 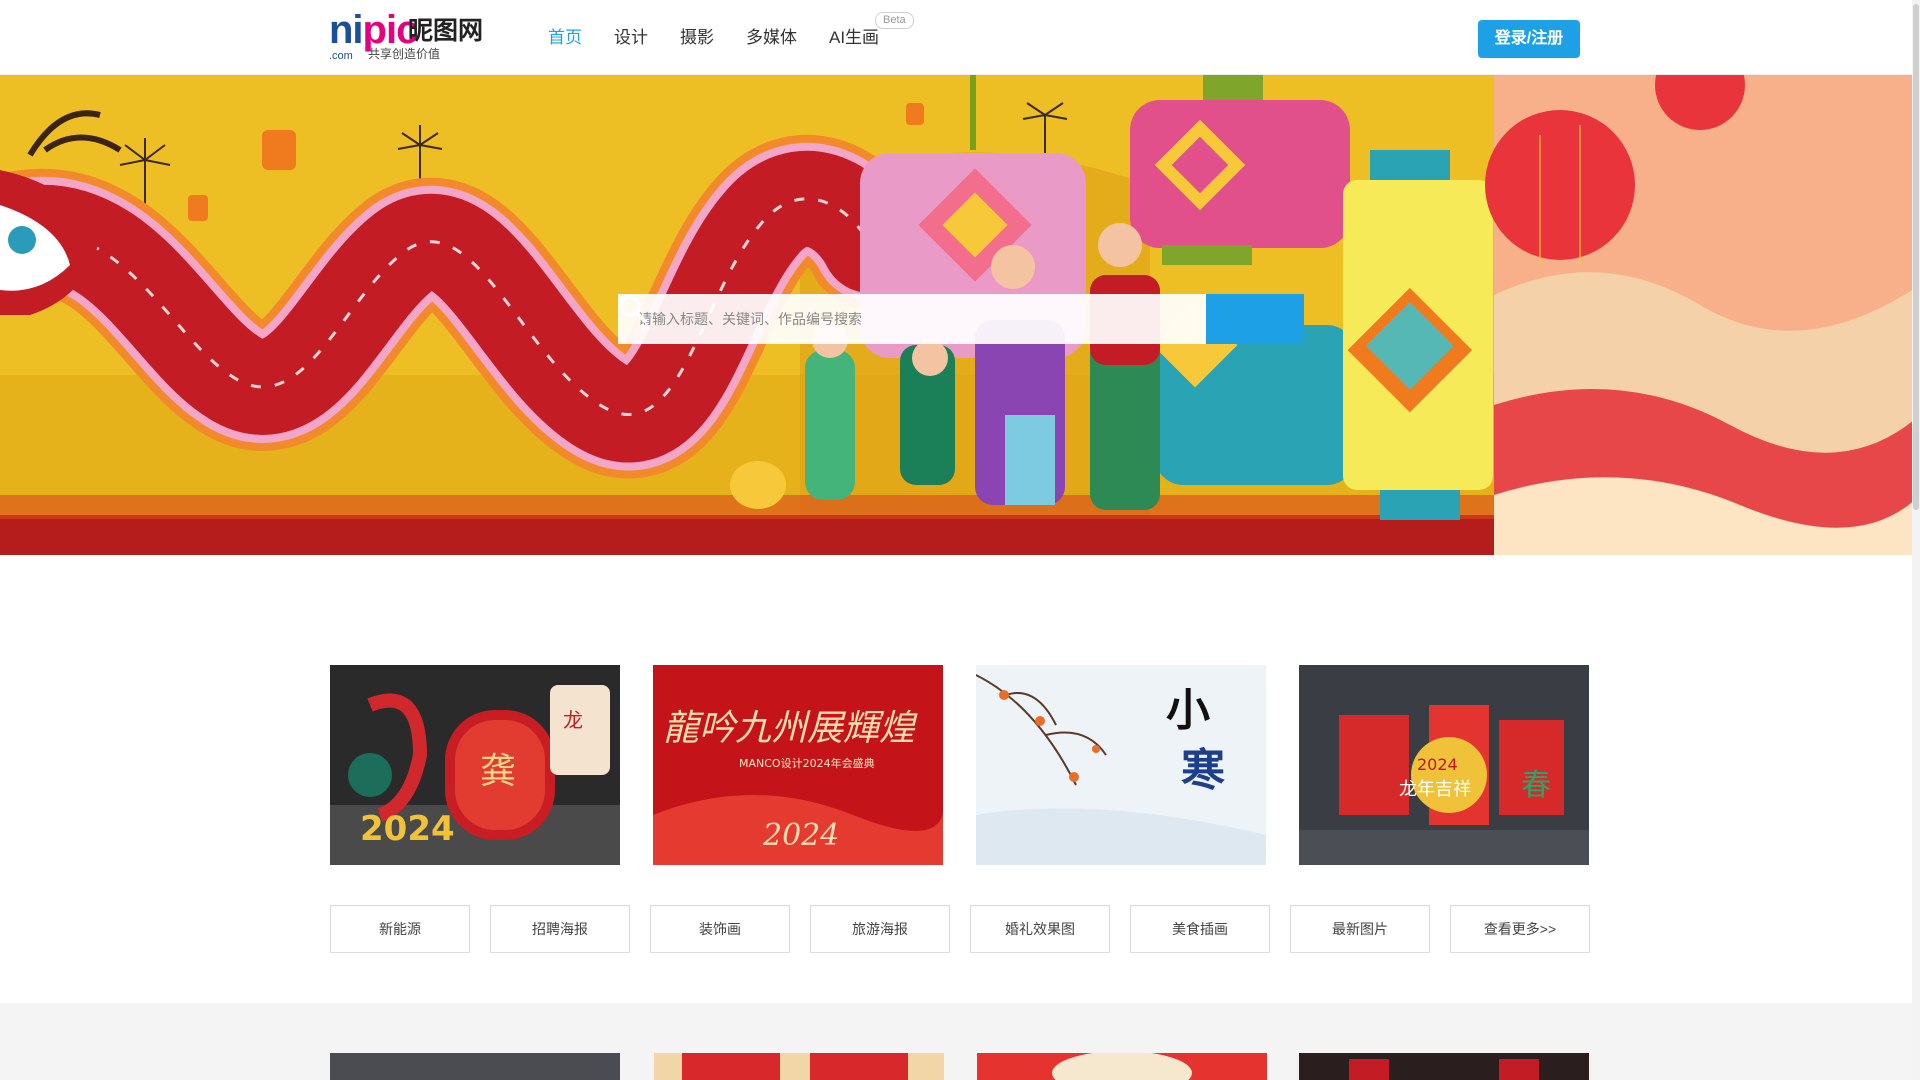 What do you see at coordinates (771, 37) in the screenshot?
I see `nav-item-multimedia: 多媒体` at bounding box center [771, 37].